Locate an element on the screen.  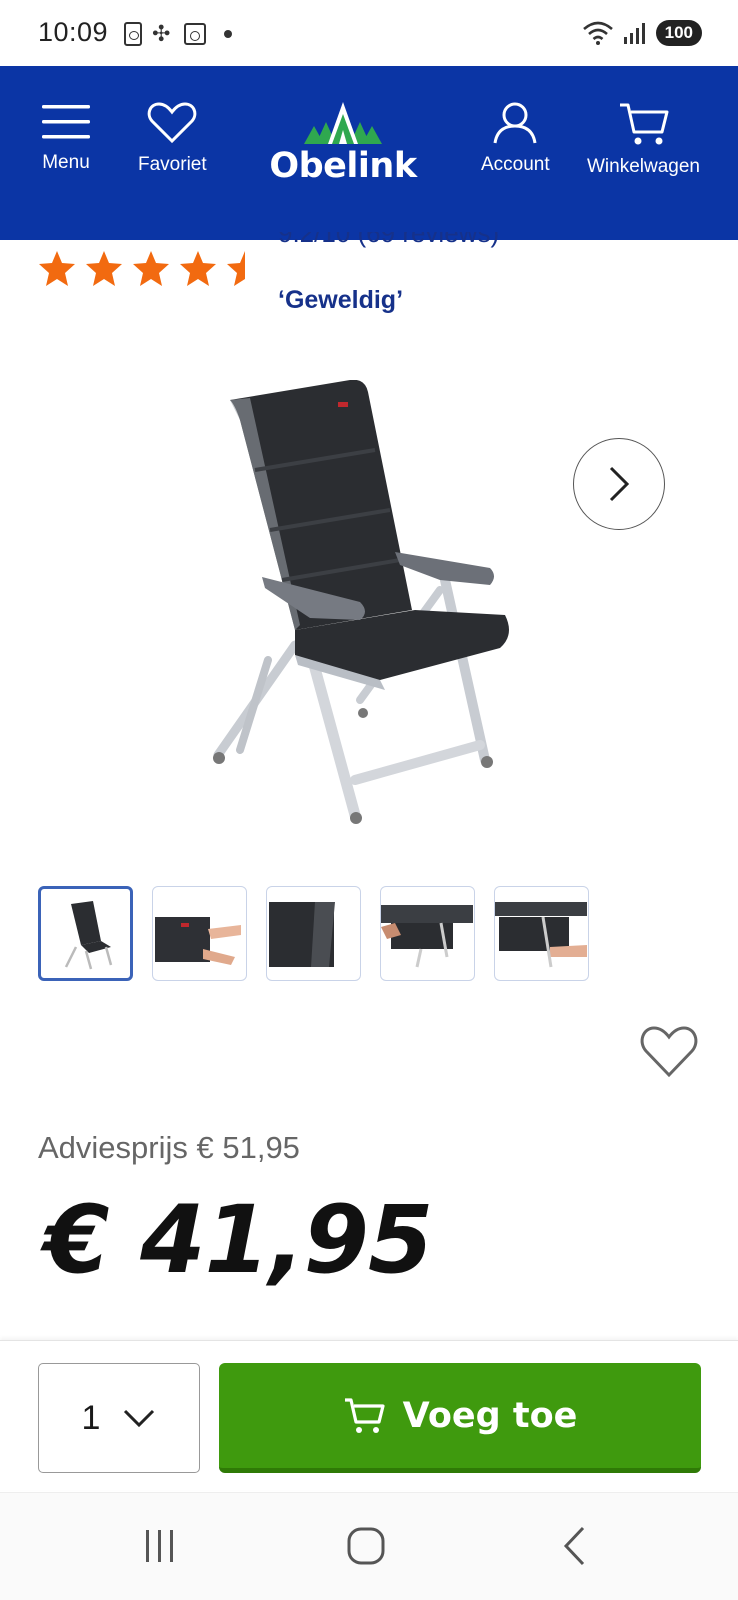
thumbnail-strip is located at coordinates (313, 933).